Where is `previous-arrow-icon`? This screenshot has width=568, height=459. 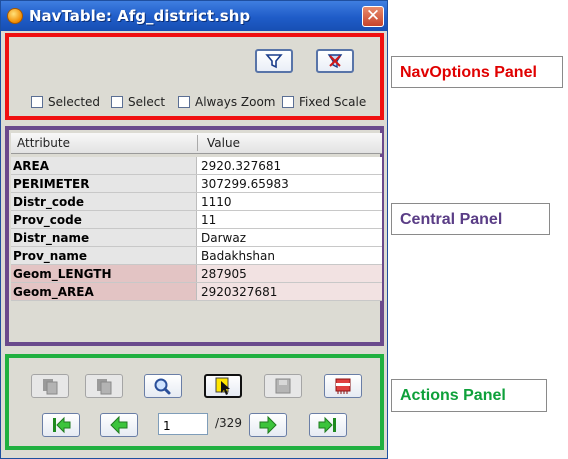 previous-arrow-icon is located at coordinates (119, 425).